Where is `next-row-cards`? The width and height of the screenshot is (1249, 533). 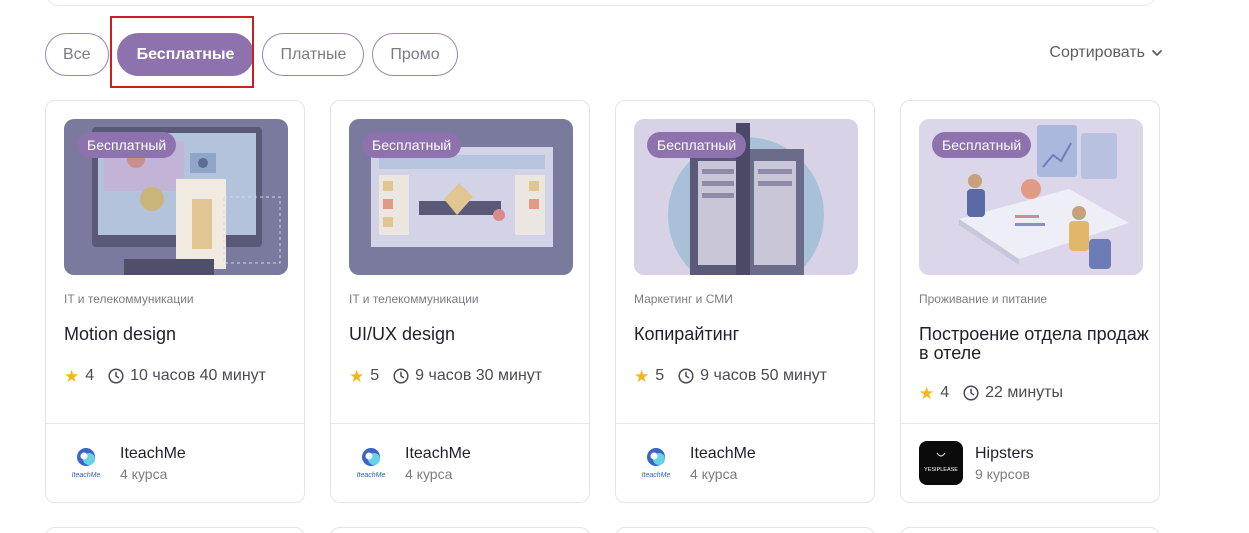 next-row-cards is located at coordinates (602, 530).